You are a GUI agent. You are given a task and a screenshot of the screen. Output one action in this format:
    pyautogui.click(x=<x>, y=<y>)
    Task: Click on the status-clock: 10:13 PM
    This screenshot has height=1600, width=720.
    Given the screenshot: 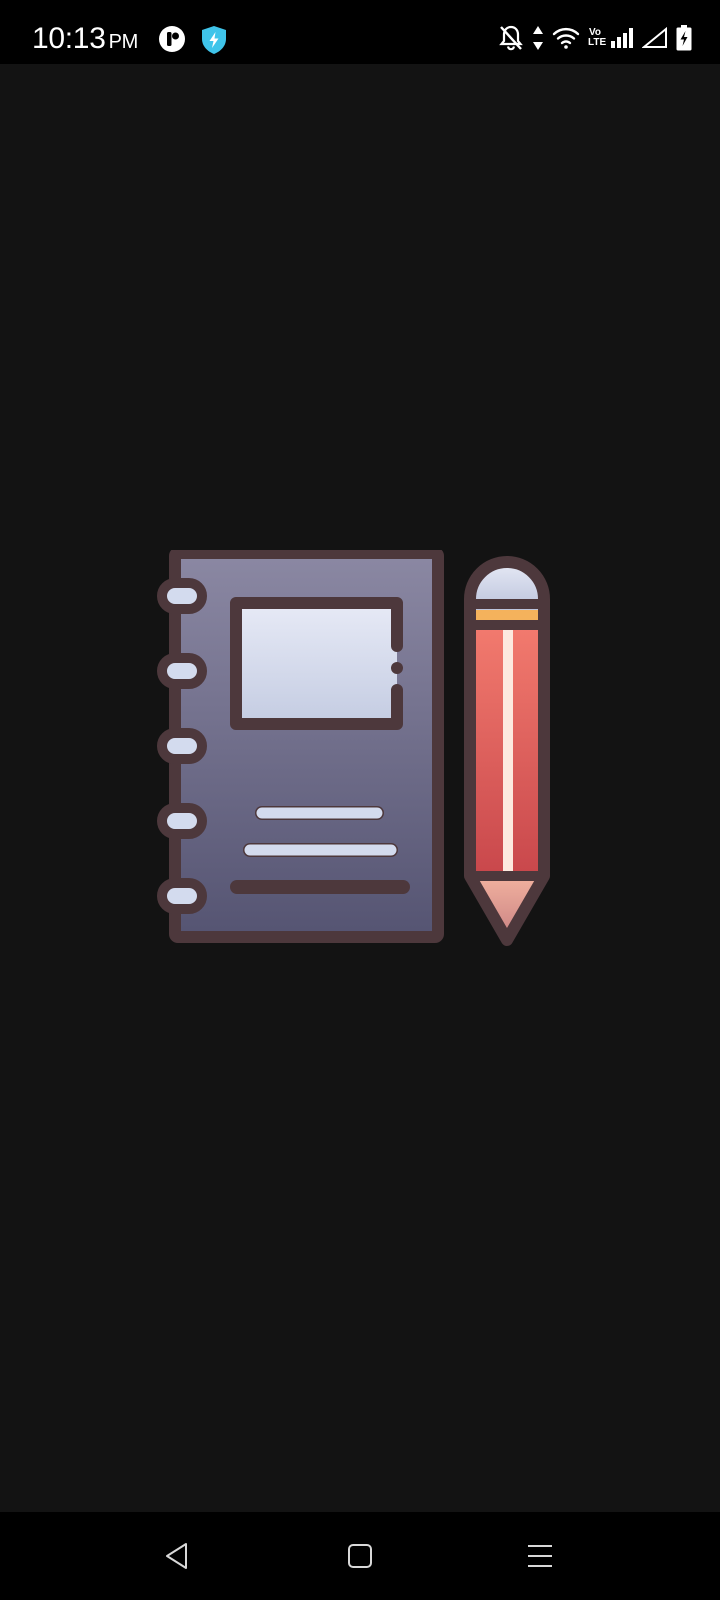 What is the action you would take?
    pyautogui.click(x=85, y=39)
    